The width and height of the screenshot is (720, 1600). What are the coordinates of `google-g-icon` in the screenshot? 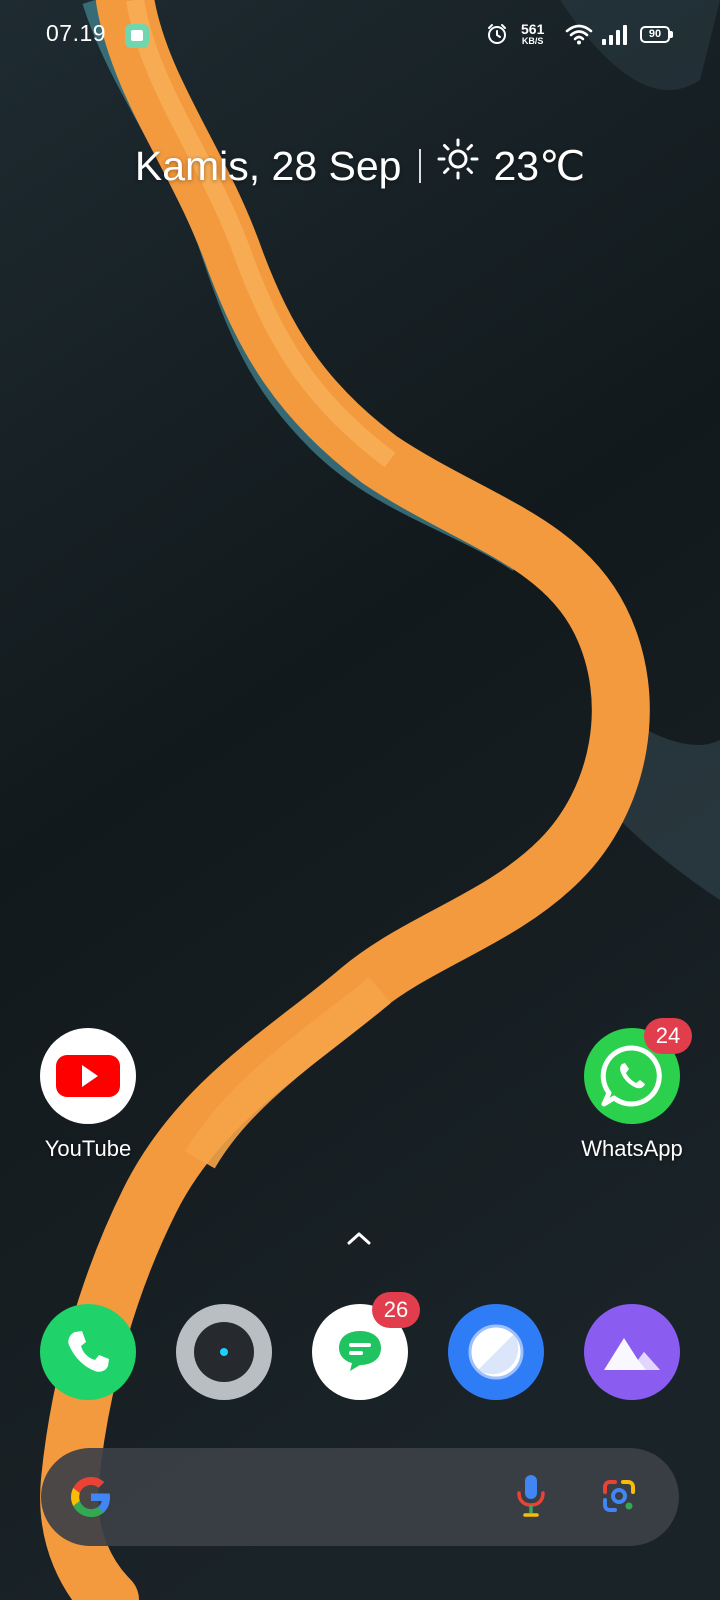 It's located at (91, 1499).